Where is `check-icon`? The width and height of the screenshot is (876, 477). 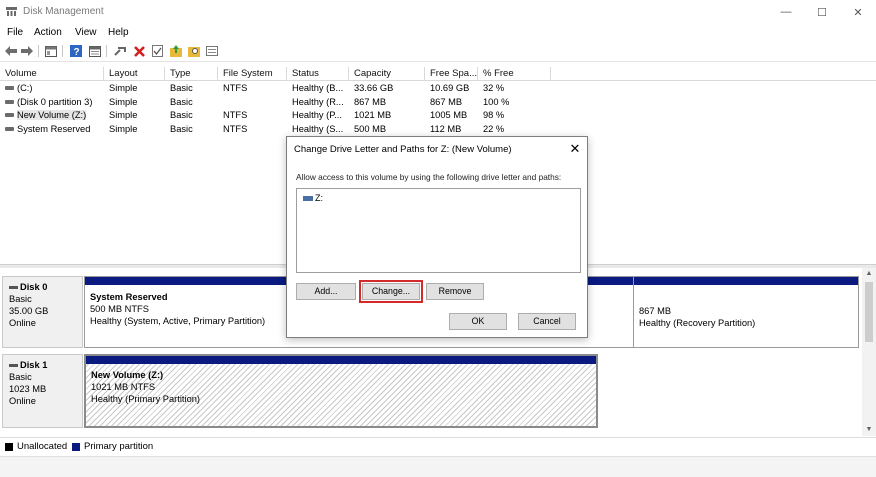
check-icon is located at coordinates (157, 51).